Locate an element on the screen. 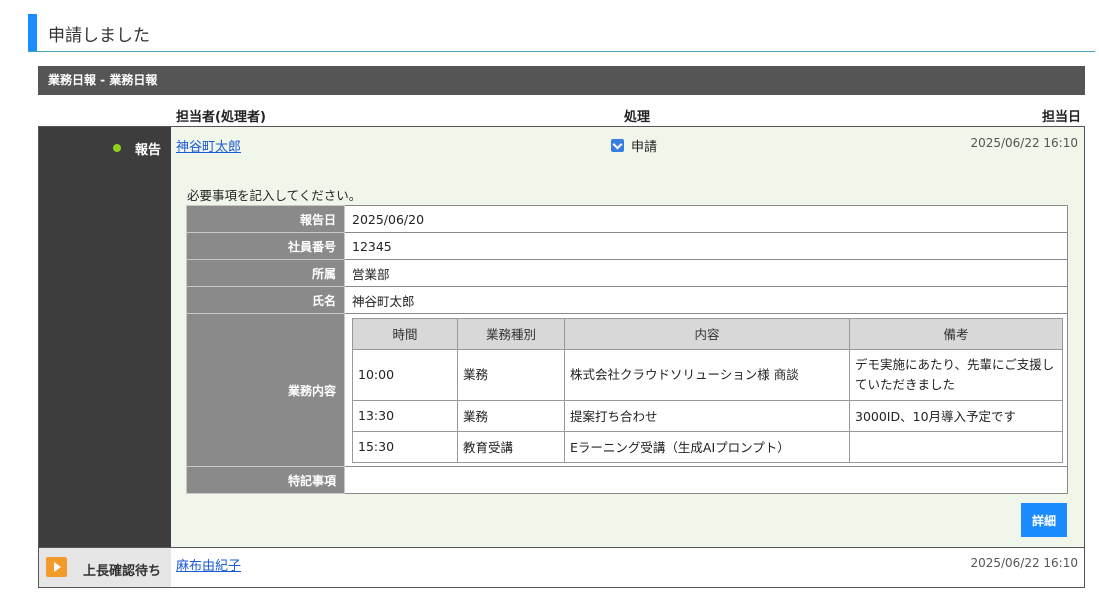 The height and width of the screenshot is (611, 1099). page-header: 申請しました is located at coordinates (561, 33).